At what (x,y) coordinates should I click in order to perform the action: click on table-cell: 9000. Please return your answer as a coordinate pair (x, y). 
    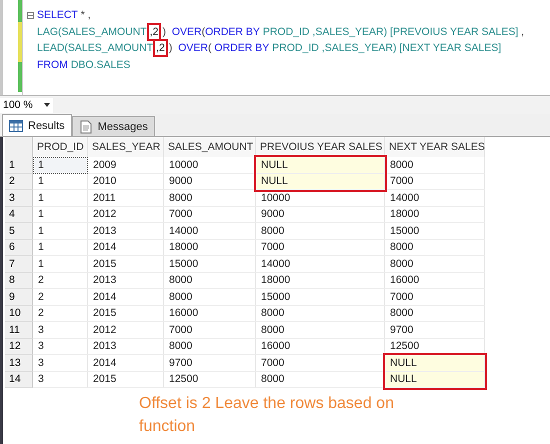
    Looking at the image, I should click on (320, 214).